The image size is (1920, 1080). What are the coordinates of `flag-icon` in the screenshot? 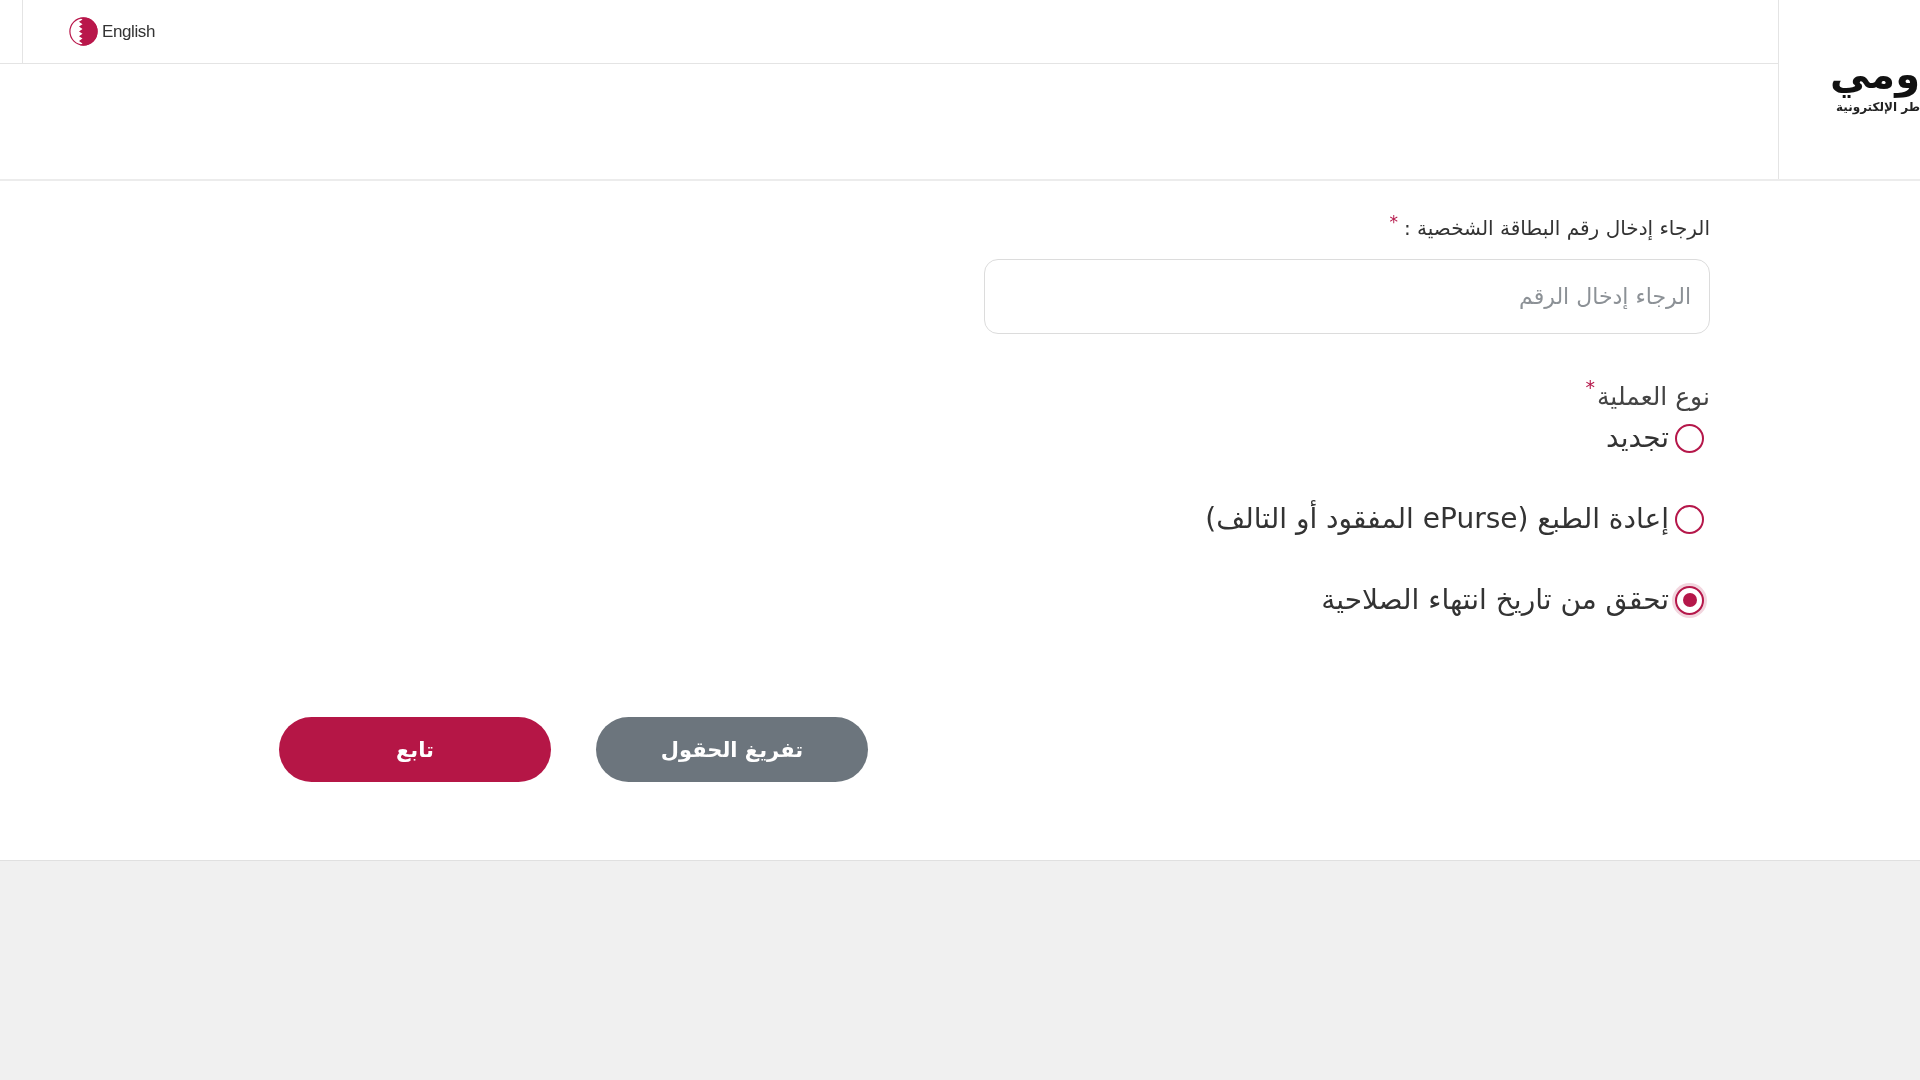 It's located at (83, 31).